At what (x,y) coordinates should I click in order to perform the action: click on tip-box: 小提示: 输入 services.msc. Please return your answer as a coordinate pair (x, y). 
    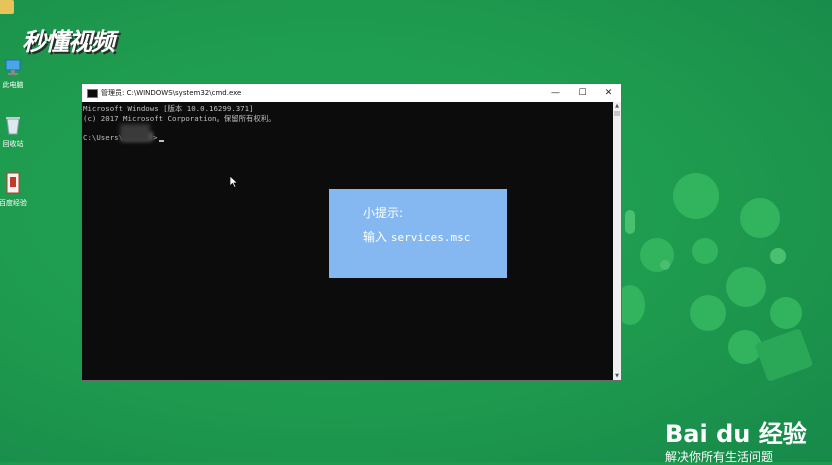
    Looking at the image, I should click on (418, 233).